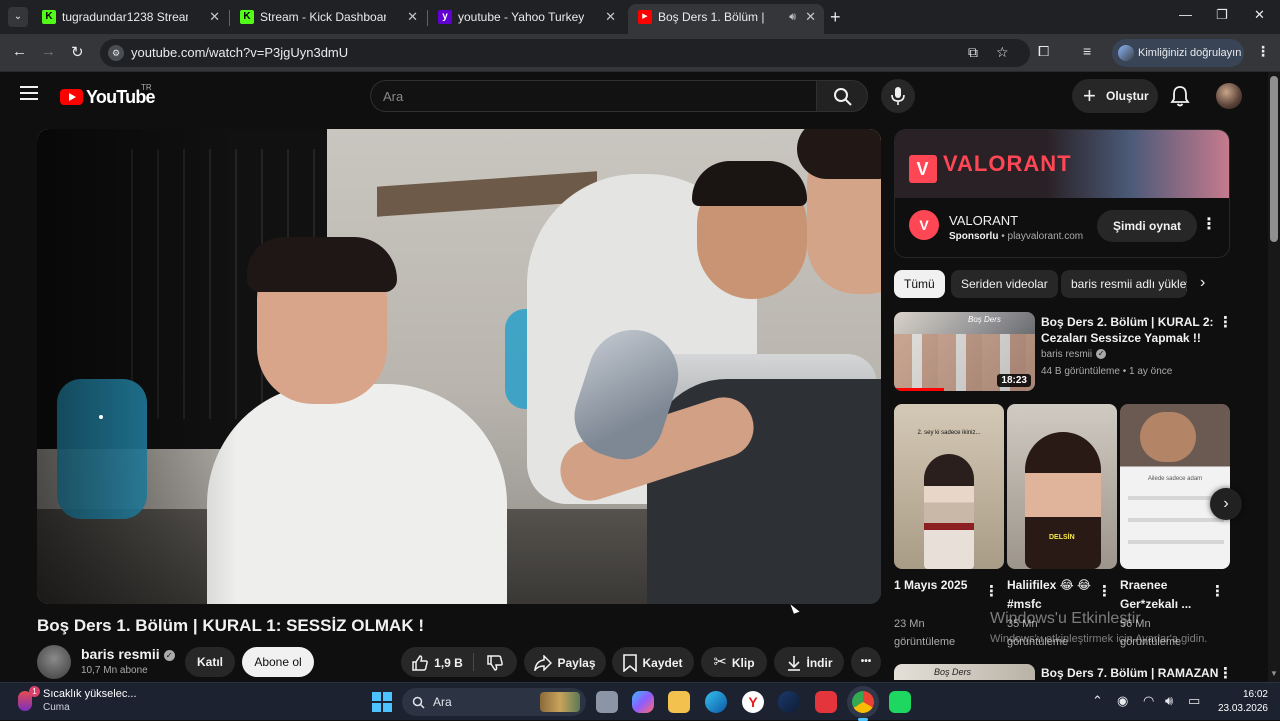 This screenshot has height=721, width=1280. What do you see at coordinates (210, 662) in the screenshot?
I see `join-button: Katıl` at bounding box center [210, 662].